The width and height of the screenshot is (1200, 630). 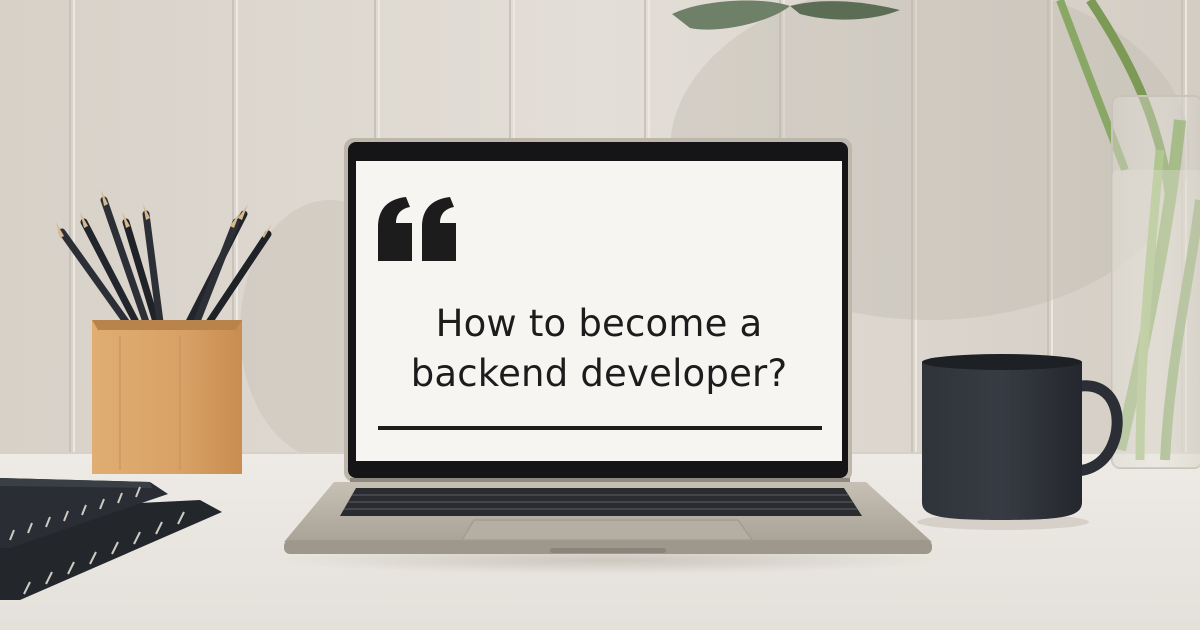 I want to click on screen-divider, so click(x=600, y=428).